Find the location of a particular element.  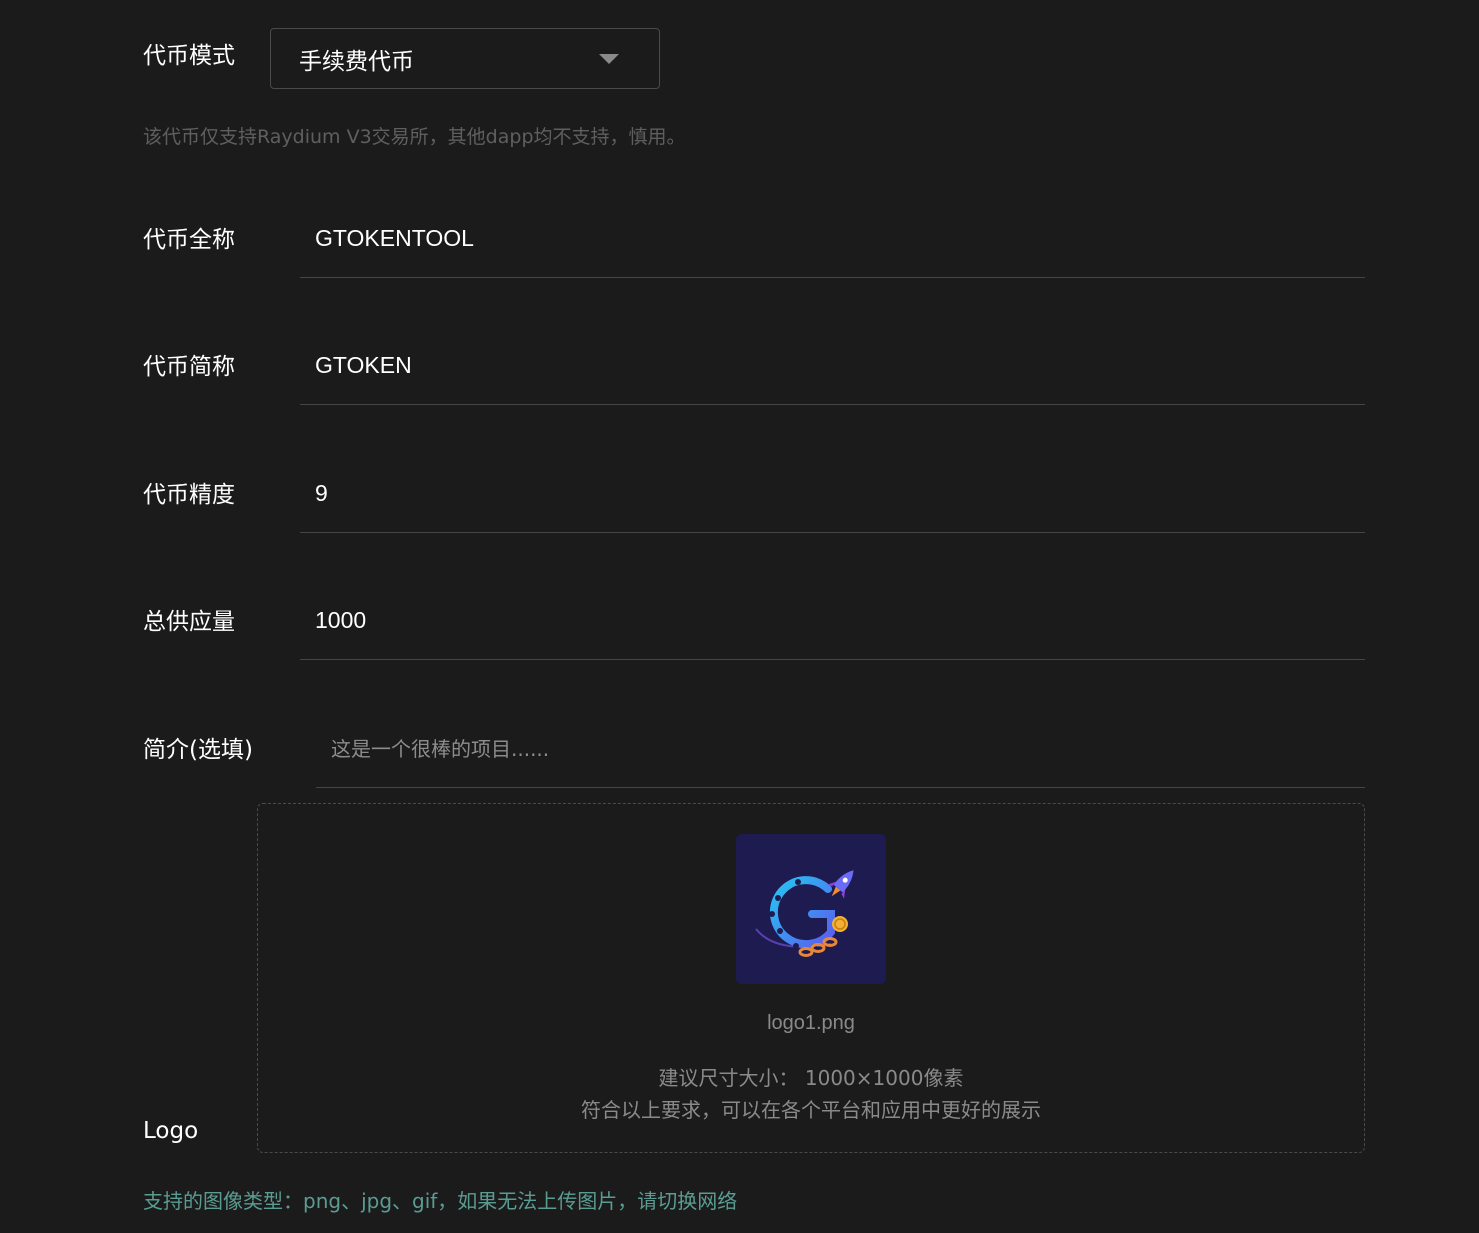

logo-label: Logo is located at coordinates (171, 1131).